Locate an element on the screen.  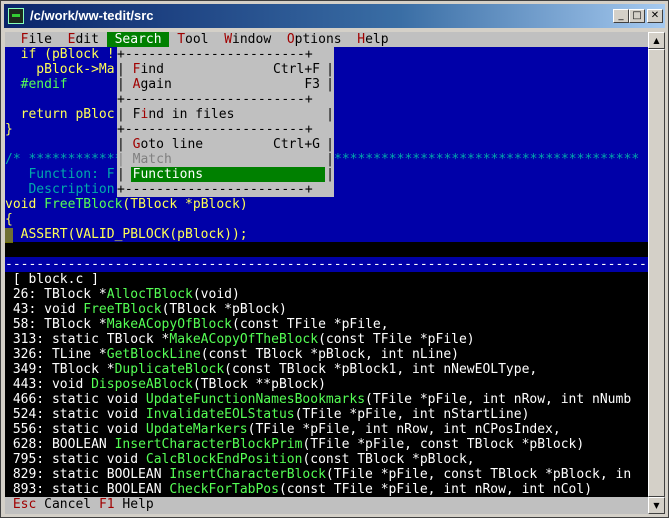
line-number: 326: is located at coordinates (25, 354).